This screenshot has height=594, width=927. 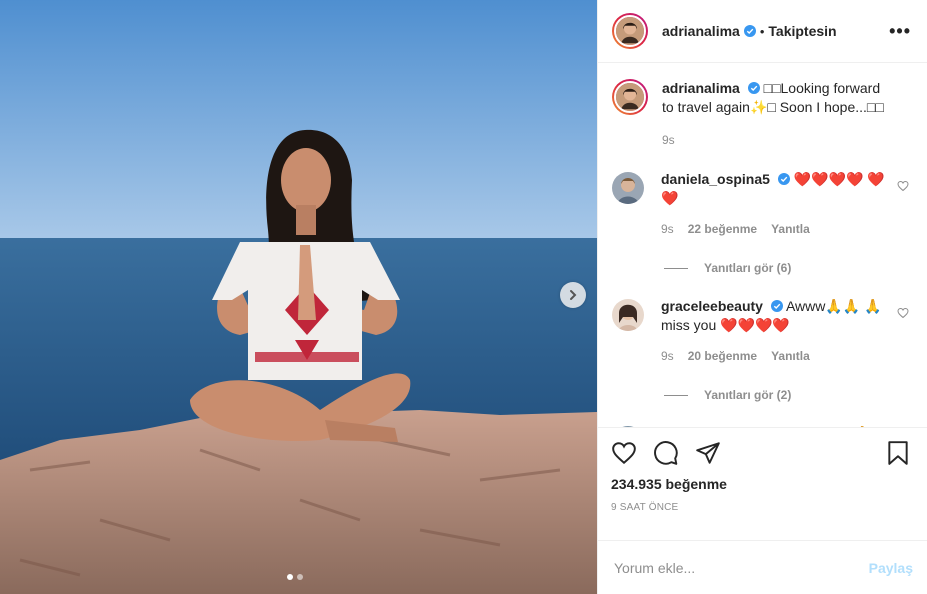 I want to click on comment-meta: 9s 20 beğenme Yanıtla, so click(x=777, y=356).